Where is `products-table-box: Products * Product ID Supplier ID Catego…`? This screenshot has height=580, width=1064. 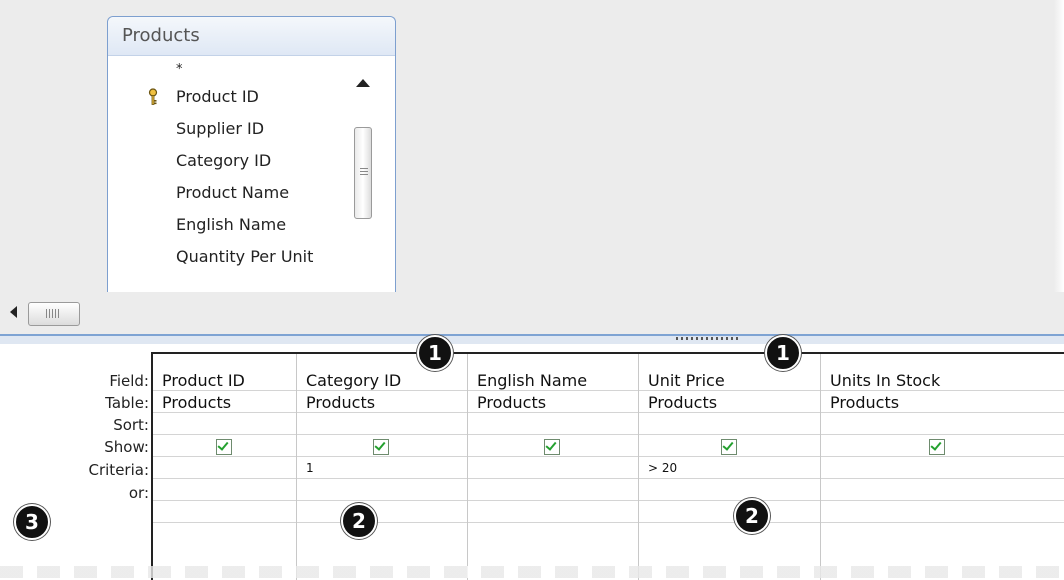 products-table-box: Products * Product ID Supplier ID Catego… is located at coordinates (251, 164).